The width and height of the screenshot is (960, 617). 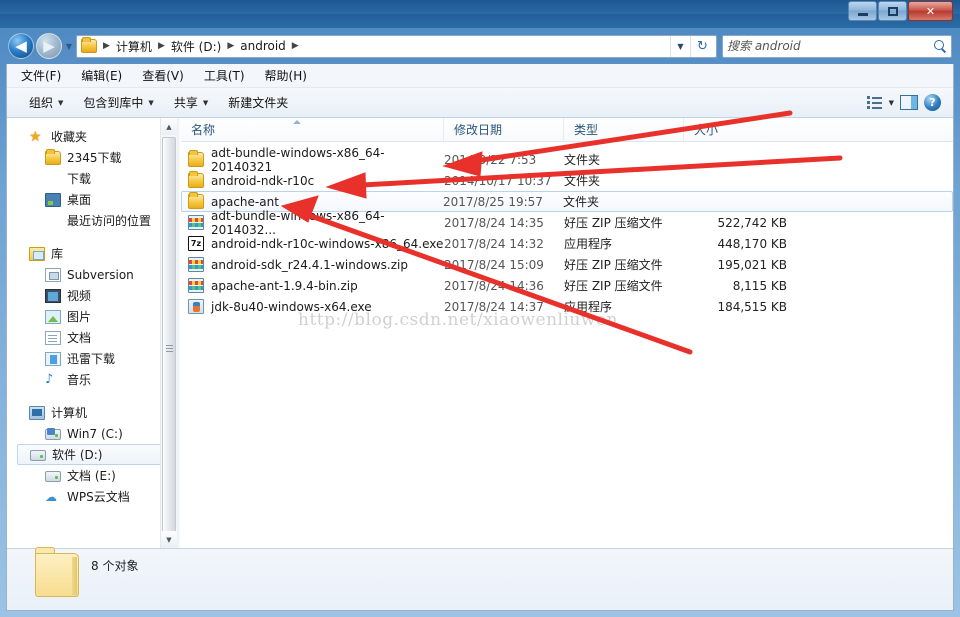 What do you see at coordinates (95, 433) in the screenshot?
I see `sidebar-label: Win7 (C:)` at bounding box center [95, 433].